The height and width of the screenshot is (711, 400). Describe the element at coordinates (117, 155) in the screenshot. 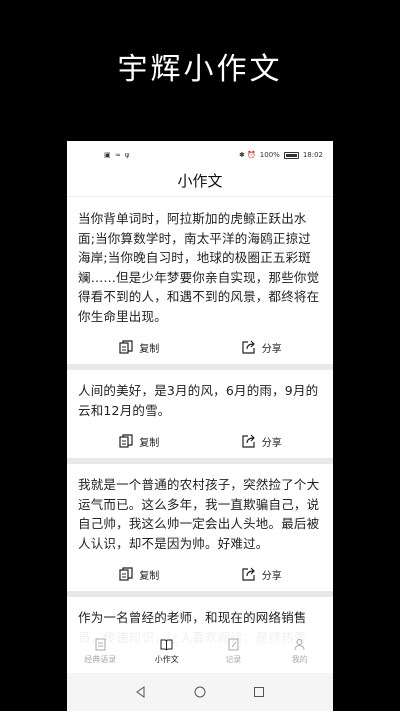

I see `status-left-icons: ▣ ≈ ψ` at that location.